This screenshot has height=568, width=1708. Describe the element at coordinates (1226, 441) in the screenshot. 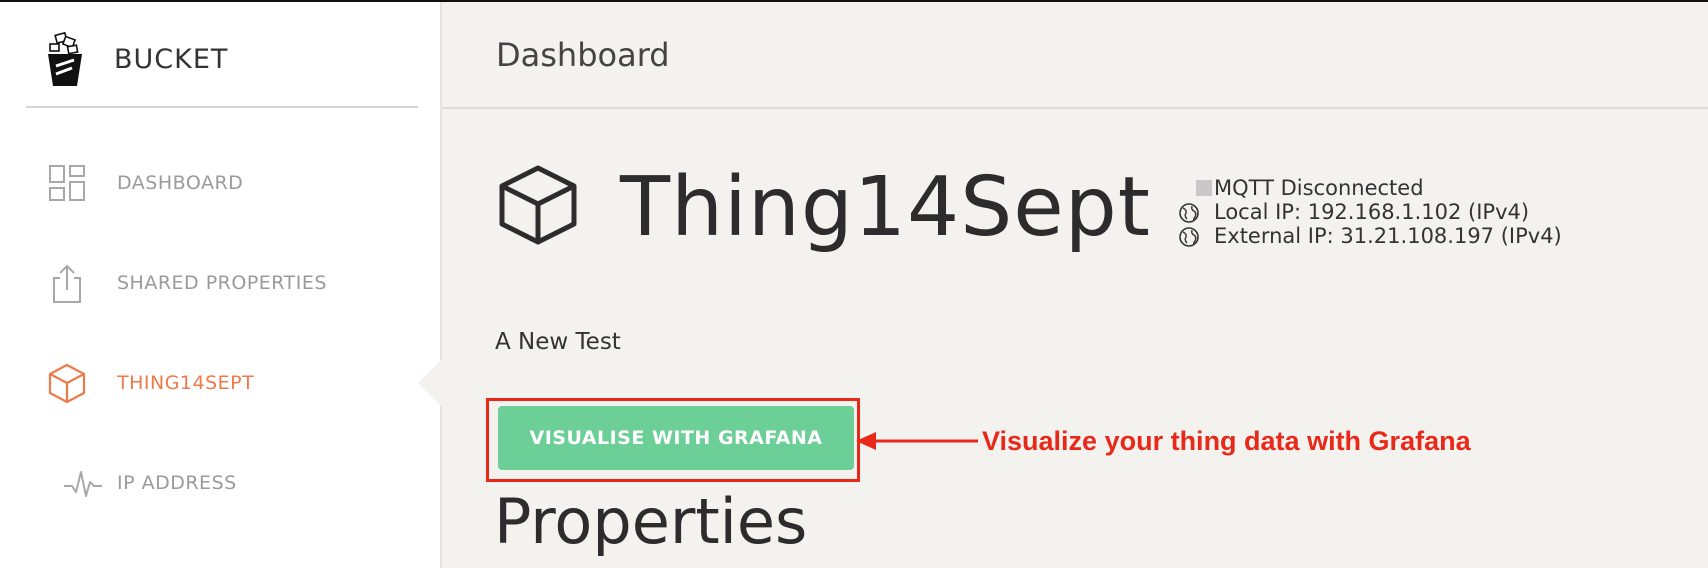

I see `annotation-text: Visualize your thing data with Grafana` at that location.